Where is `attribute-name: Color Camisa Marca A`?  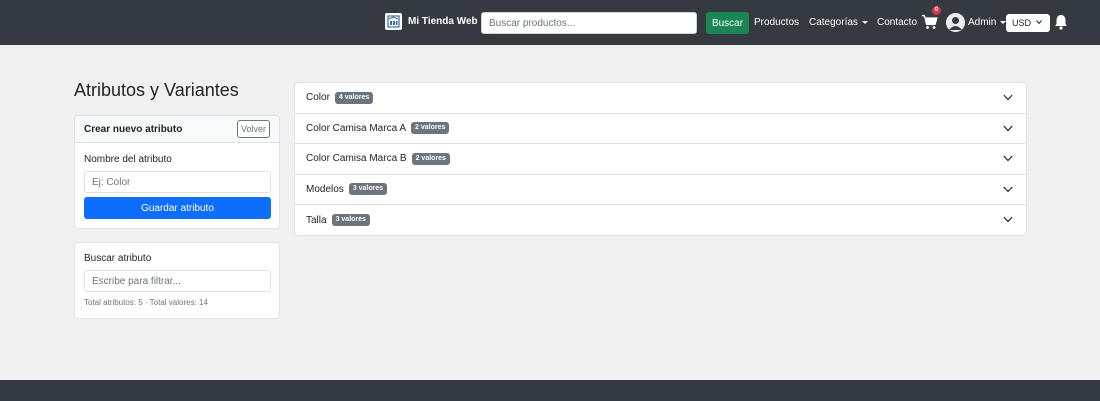 attribute-name: Color Camisa Marca A is located at coordinates (356, 128).